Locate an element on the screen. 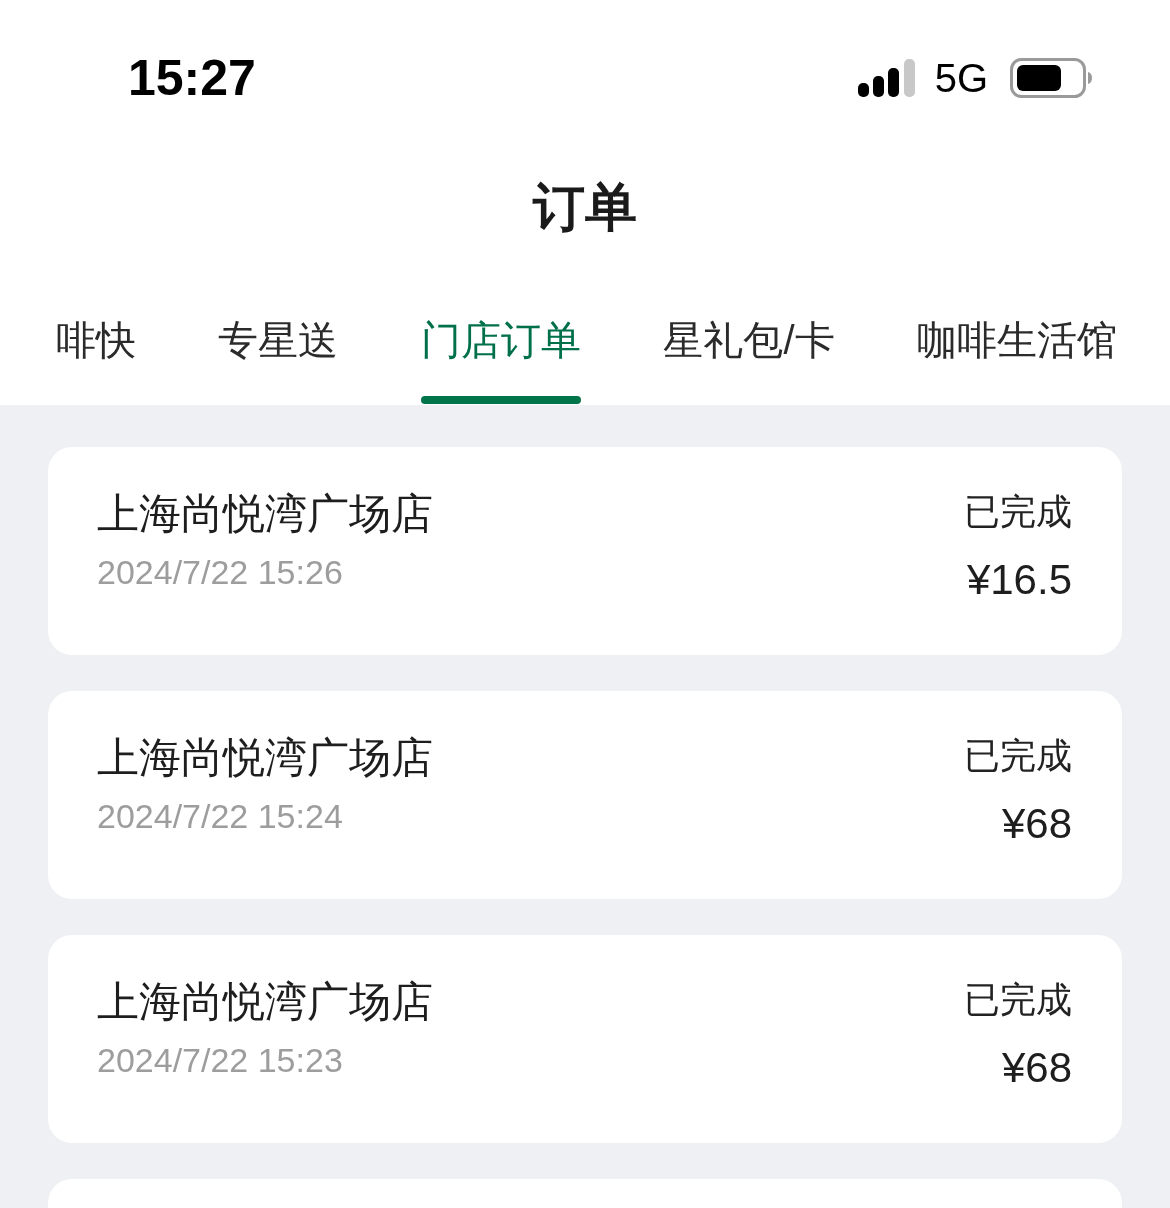 Image resolution: width=1170 pixels, height=1208 pixels. status-time: 15:27 is located at coordinates (192, 78).